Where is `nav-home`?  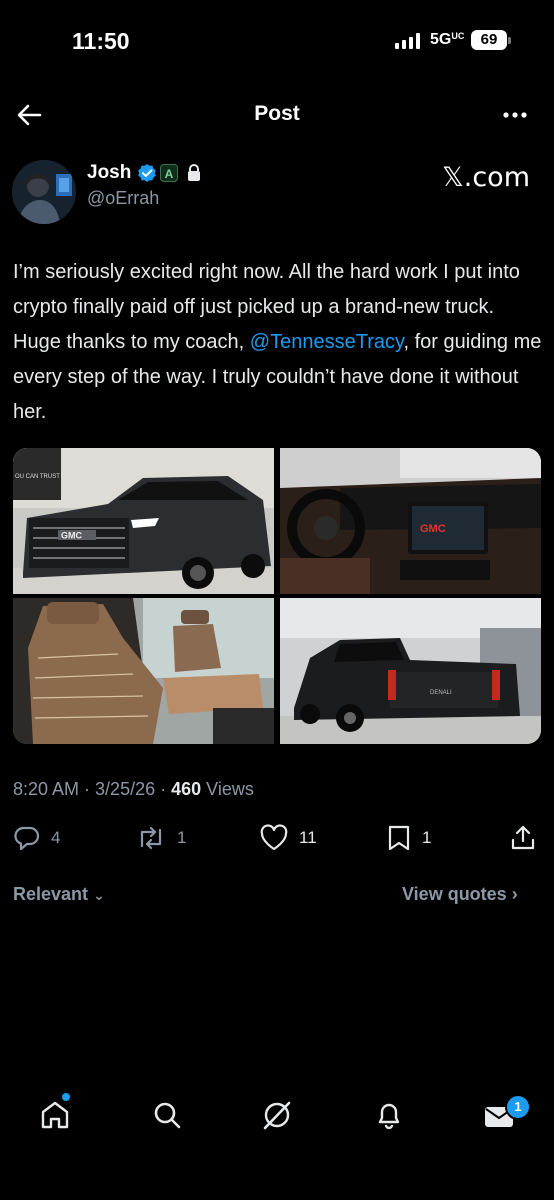
nav-home is located at coordinates (55, 1115).